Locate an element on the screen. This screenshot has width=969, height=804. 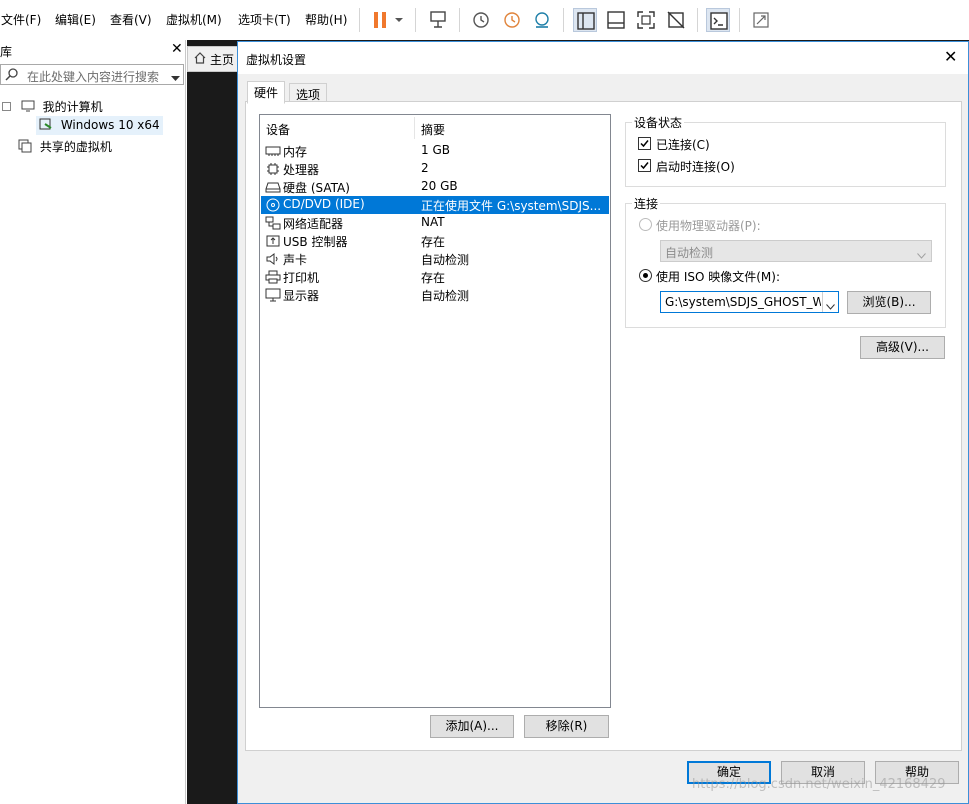
device-row: 网络适配器 NAT is located at coordinates (435, 223).